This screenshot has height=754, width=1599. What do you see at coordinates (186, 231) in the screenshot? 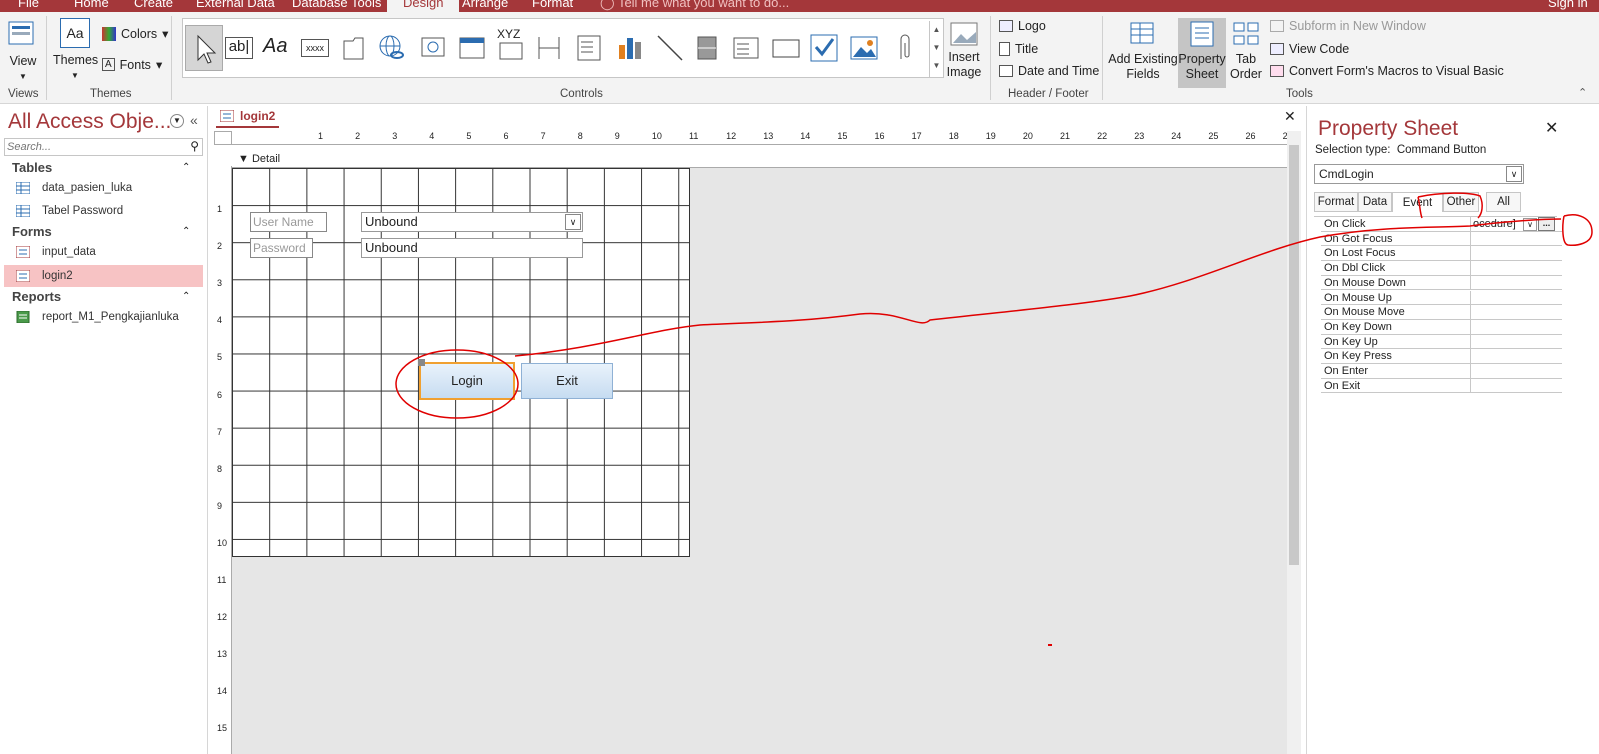
I see `collapse-forms-icon: ⌃` at bounding box center [186, 231].